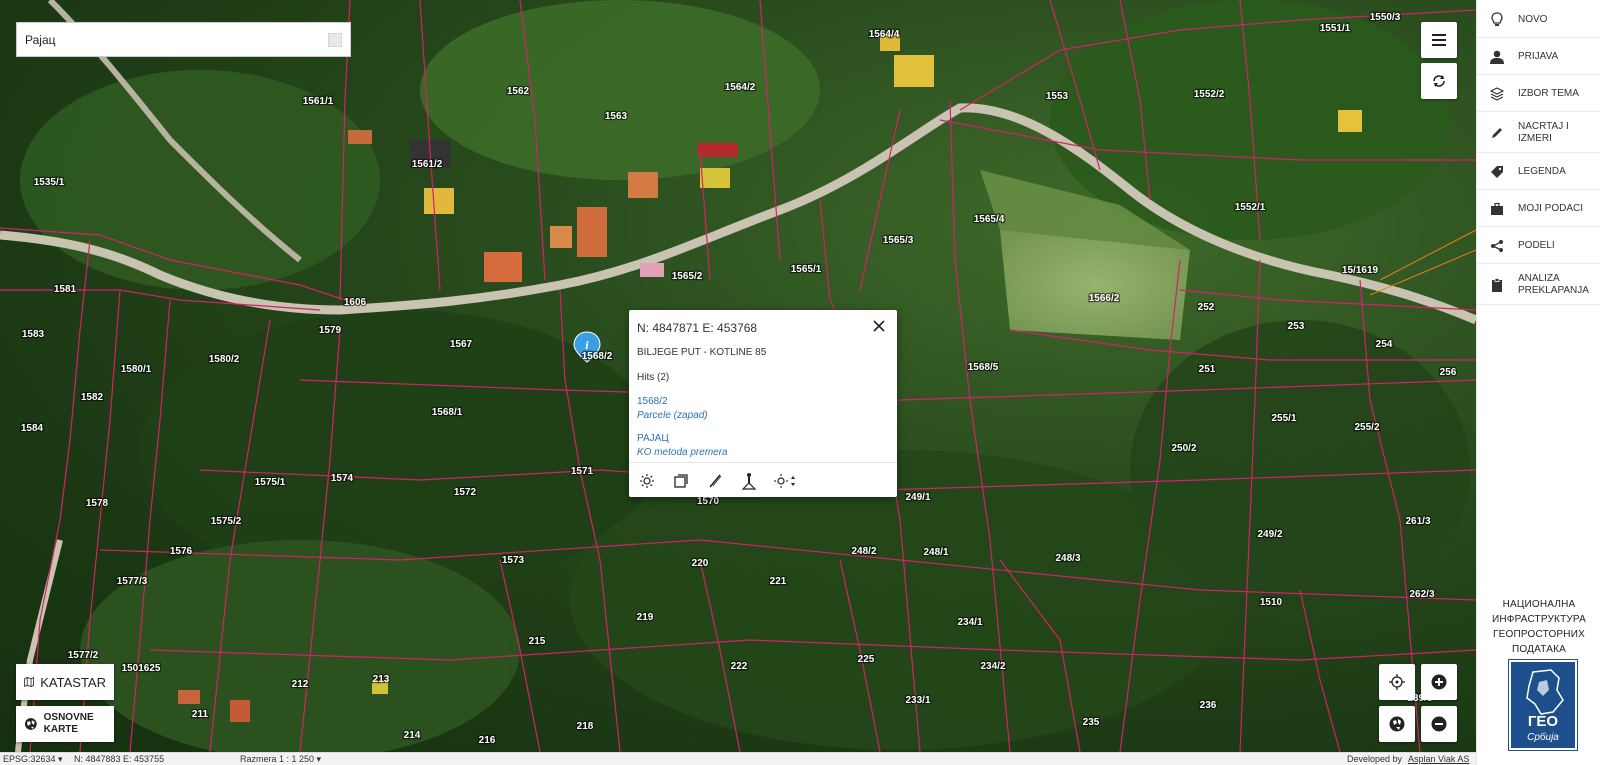  What do you see at coordinates (176, 39) in the screenshot?
I see `search-input` at bounding box center [176, 39].